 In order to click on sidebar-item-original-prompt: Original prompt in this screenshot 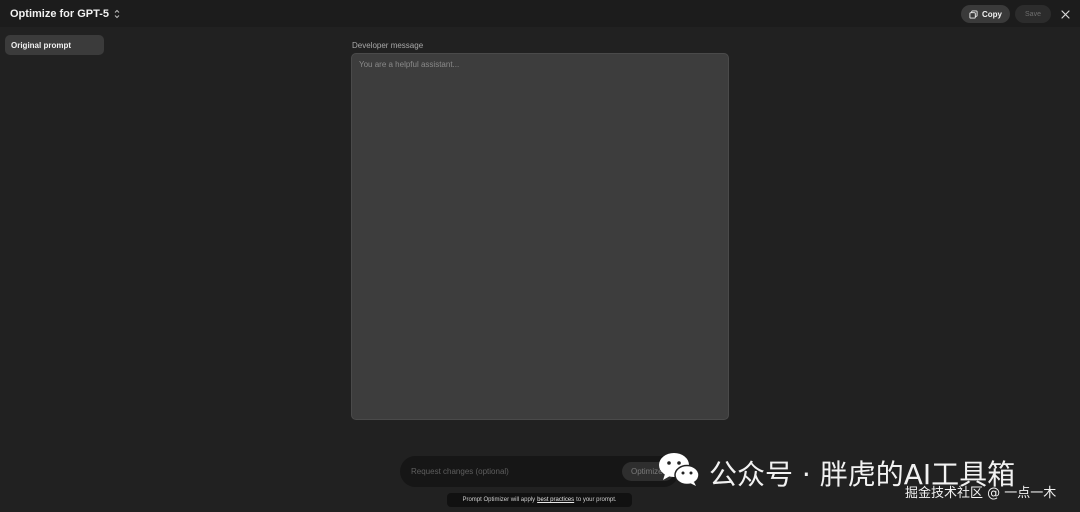, I will do `click(54, 45)`.